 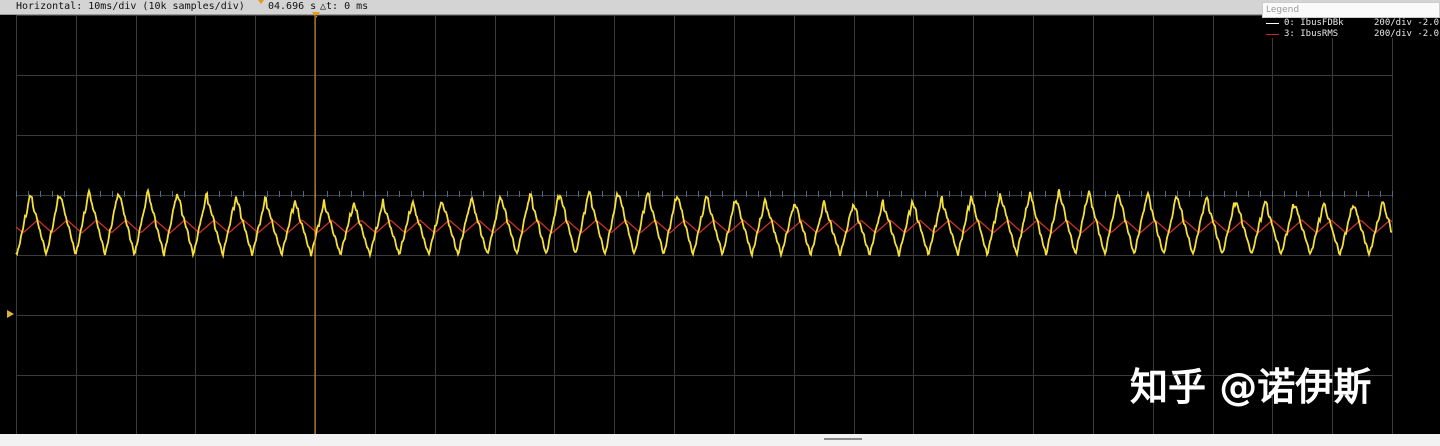 I want to click on legend-entry-ibusrms: 3: IbusRMS 200/div -2.0, so click(x=1351, y=33).